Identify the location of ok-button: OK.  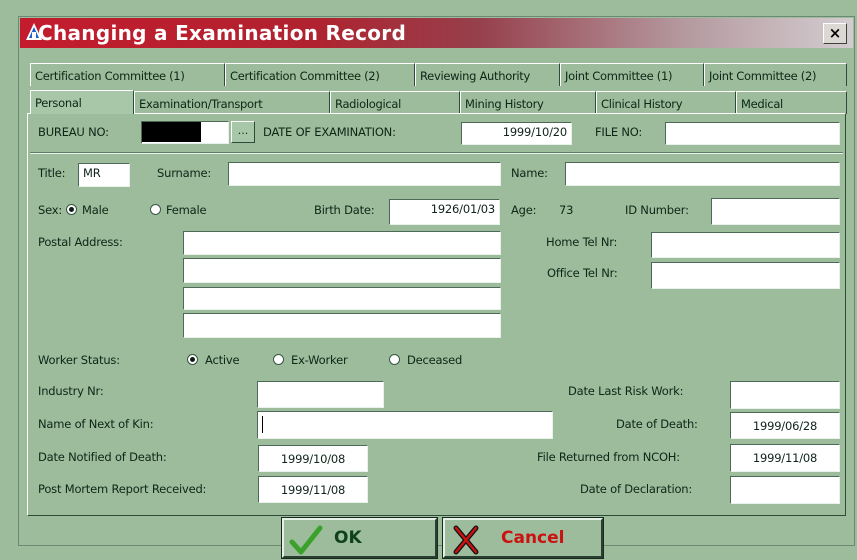
(359, 538).